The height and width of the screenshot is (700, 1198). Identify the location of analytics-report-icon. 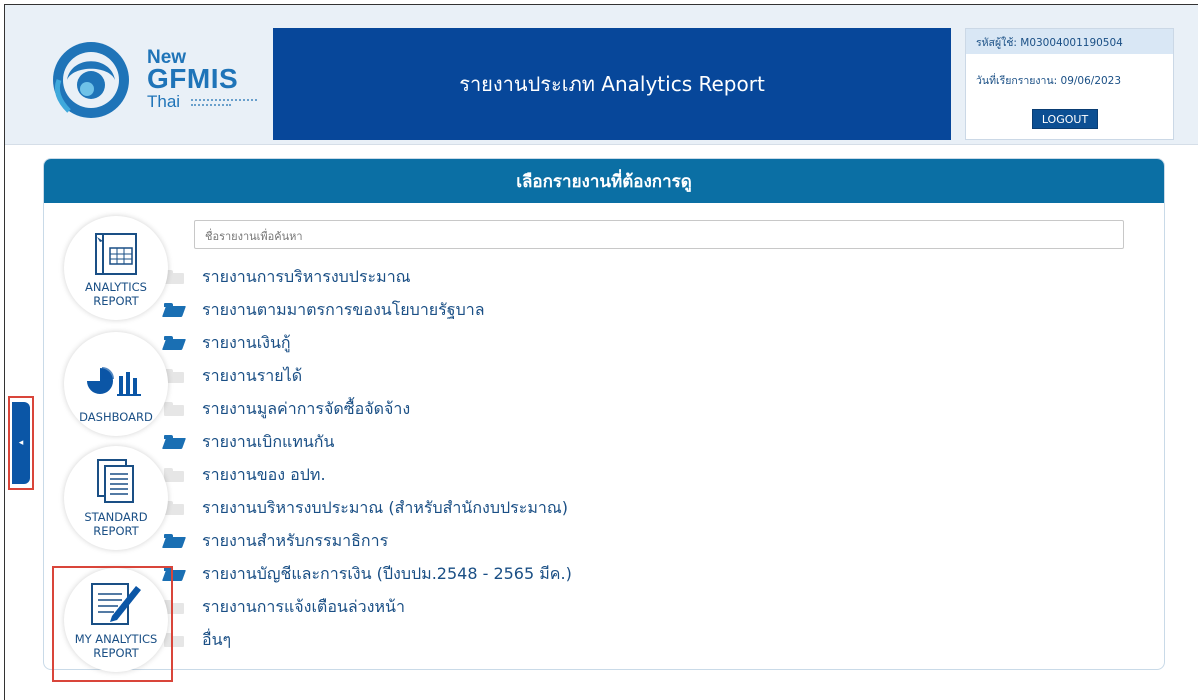
(116, 254).